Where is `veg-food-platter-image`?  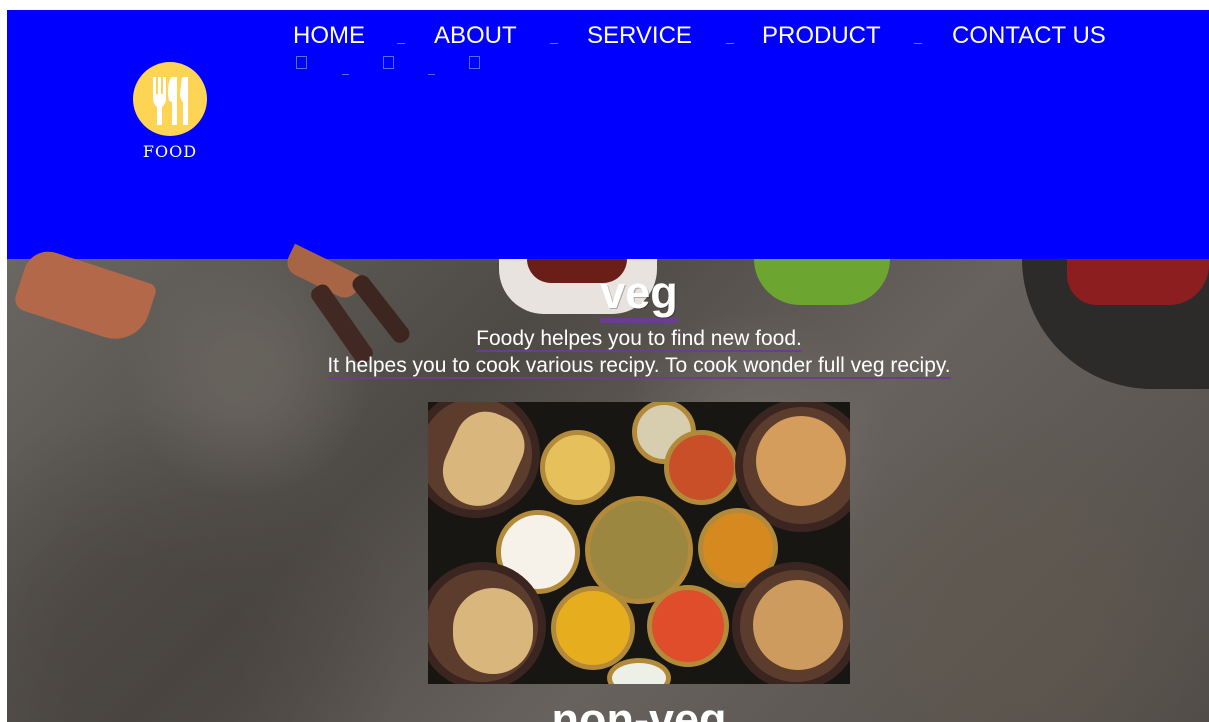
veg-food-platter-image is located at coordinates (639, 543).